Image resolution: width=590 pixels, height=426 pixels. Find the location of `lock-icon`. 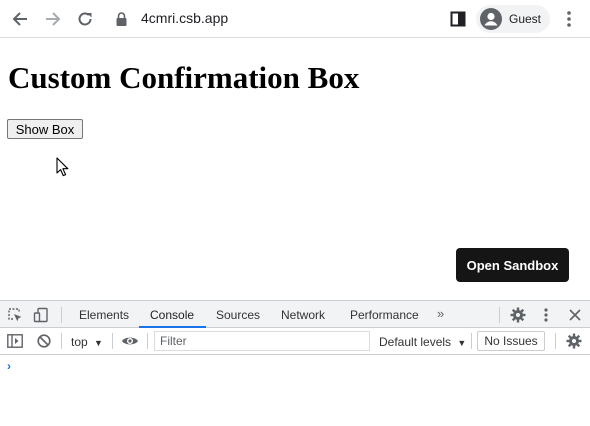

lock-icon is located at coordinates (121, 19).